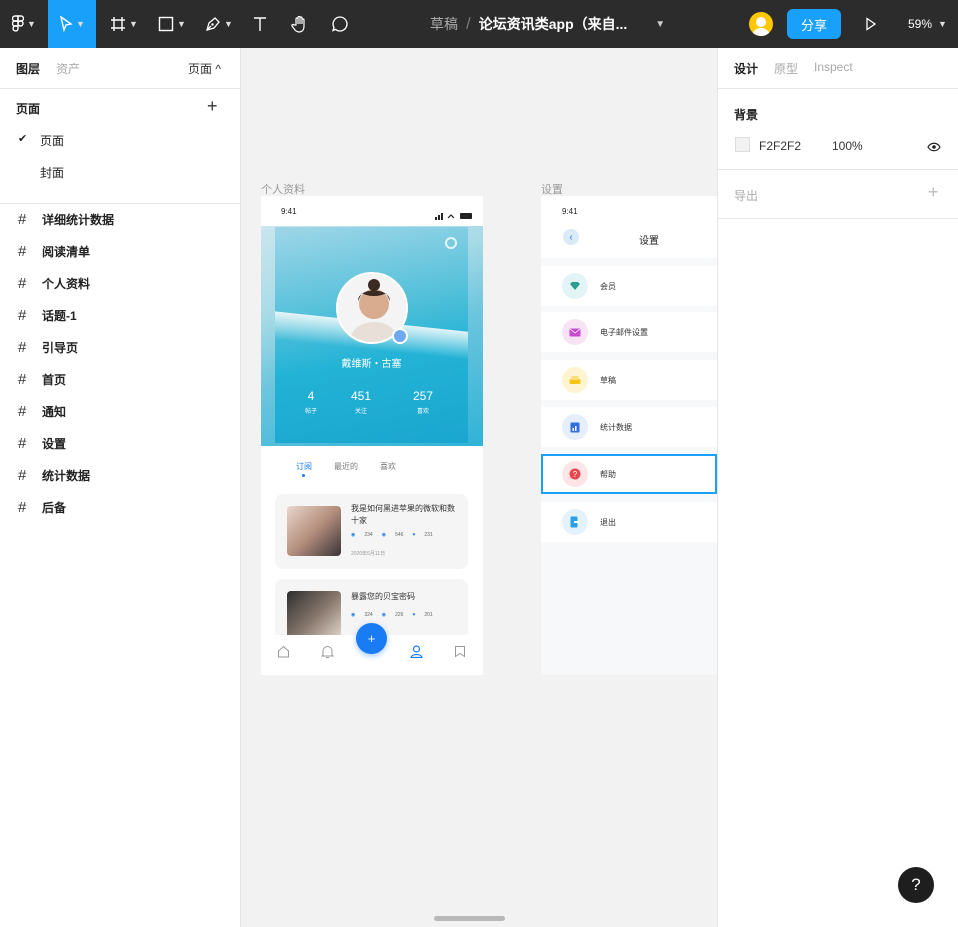  I want to click on pages-toggle: 页面 ^, so click(204, 68).